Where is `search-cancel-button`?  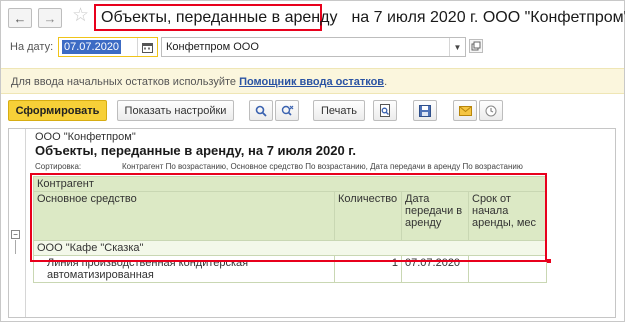
search-cancel-button is located at coordinates (287, 110).